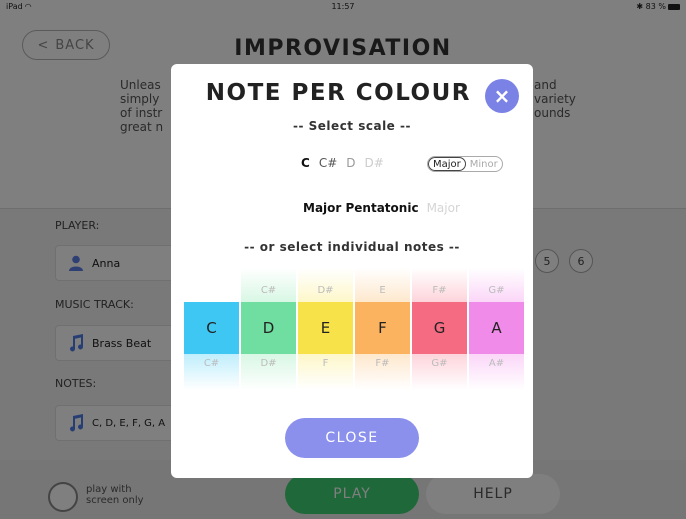  What do you see at coordinates (374, 163) in the screenshot?
I see `key-option-d-sharp: D#` at bounding box center [374, 163].